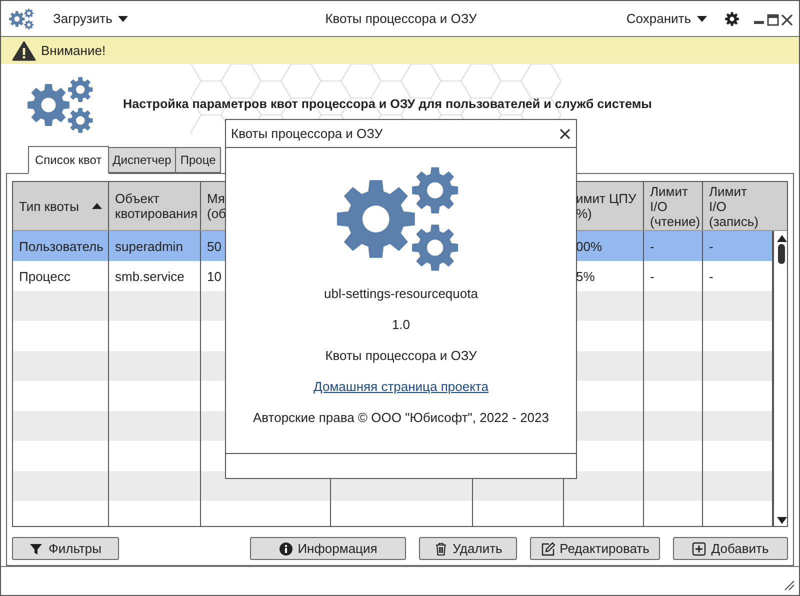 The height and width of the screenshot is (596, 800). Describe the element at coordinates (90, 18) in the screenshot. I see `menu-button: Загрузить` at that location.